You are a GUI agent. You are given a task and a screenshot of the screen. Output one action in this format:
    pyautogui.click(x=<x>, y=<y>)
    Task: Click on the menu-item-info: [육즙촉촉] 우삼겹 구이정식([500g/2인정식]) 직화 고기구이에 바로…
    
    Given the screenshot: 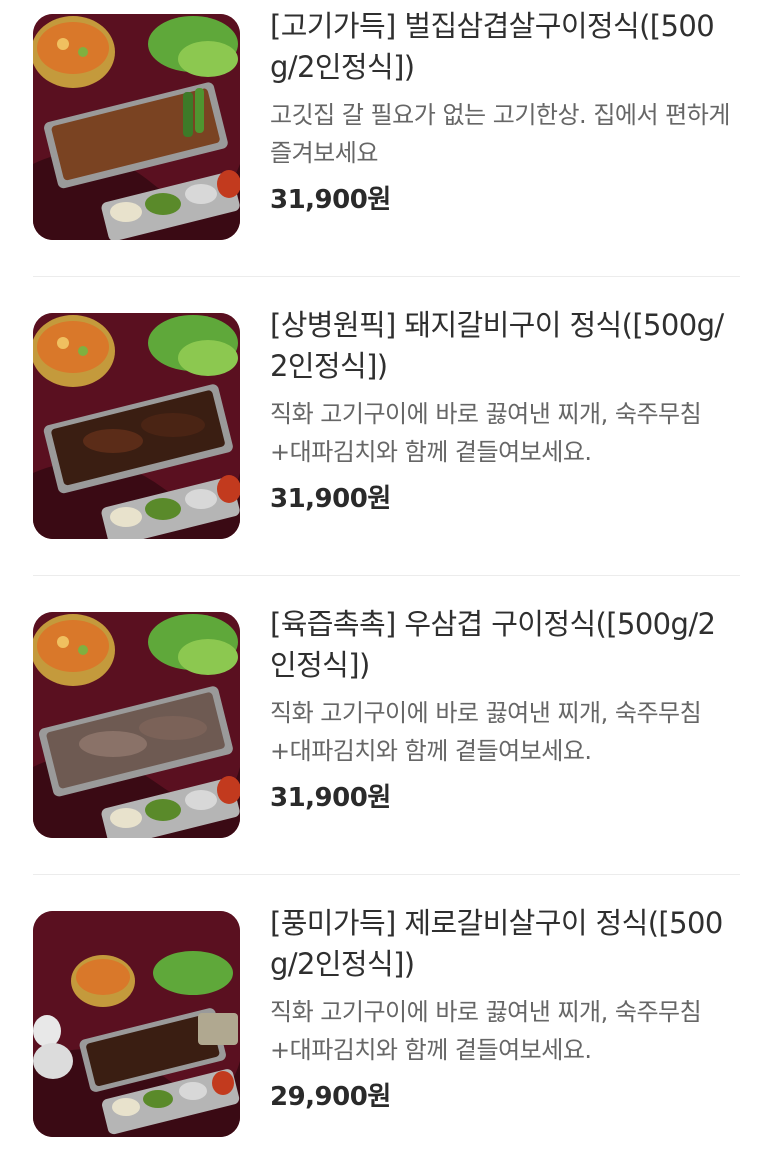 What is the action you would take?
    pyautogui.click(x=500, y=710)
    